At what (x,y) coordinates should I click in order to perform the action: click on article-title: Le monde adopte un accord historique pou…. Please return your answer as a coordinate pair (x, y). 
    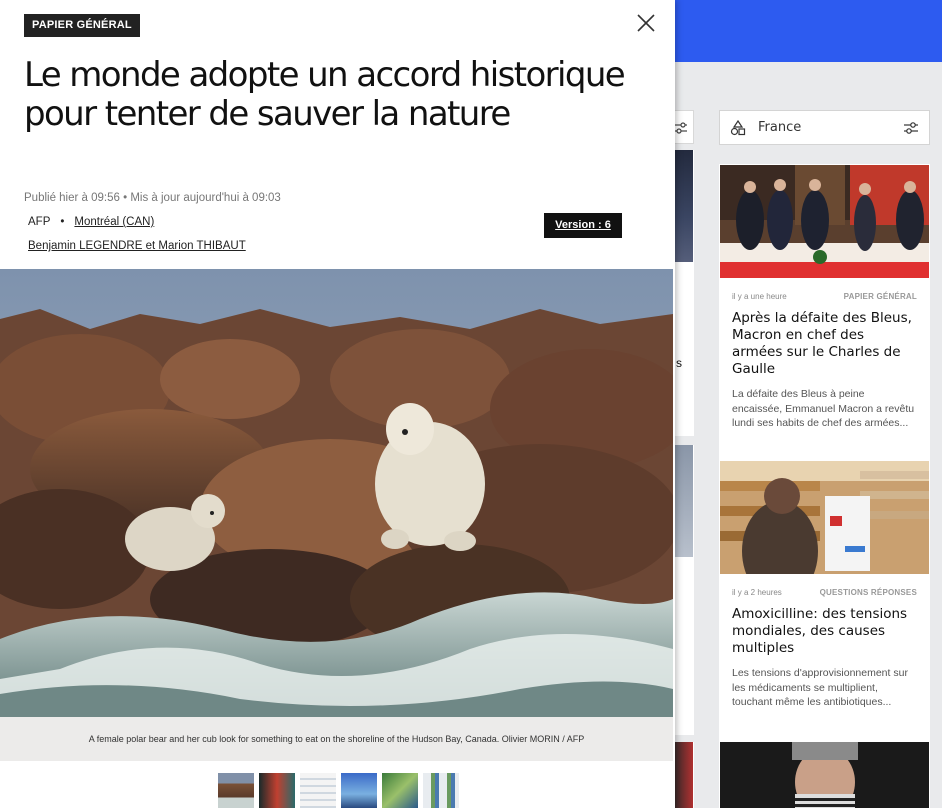
    Looking at the image, I should click on (325, 94).